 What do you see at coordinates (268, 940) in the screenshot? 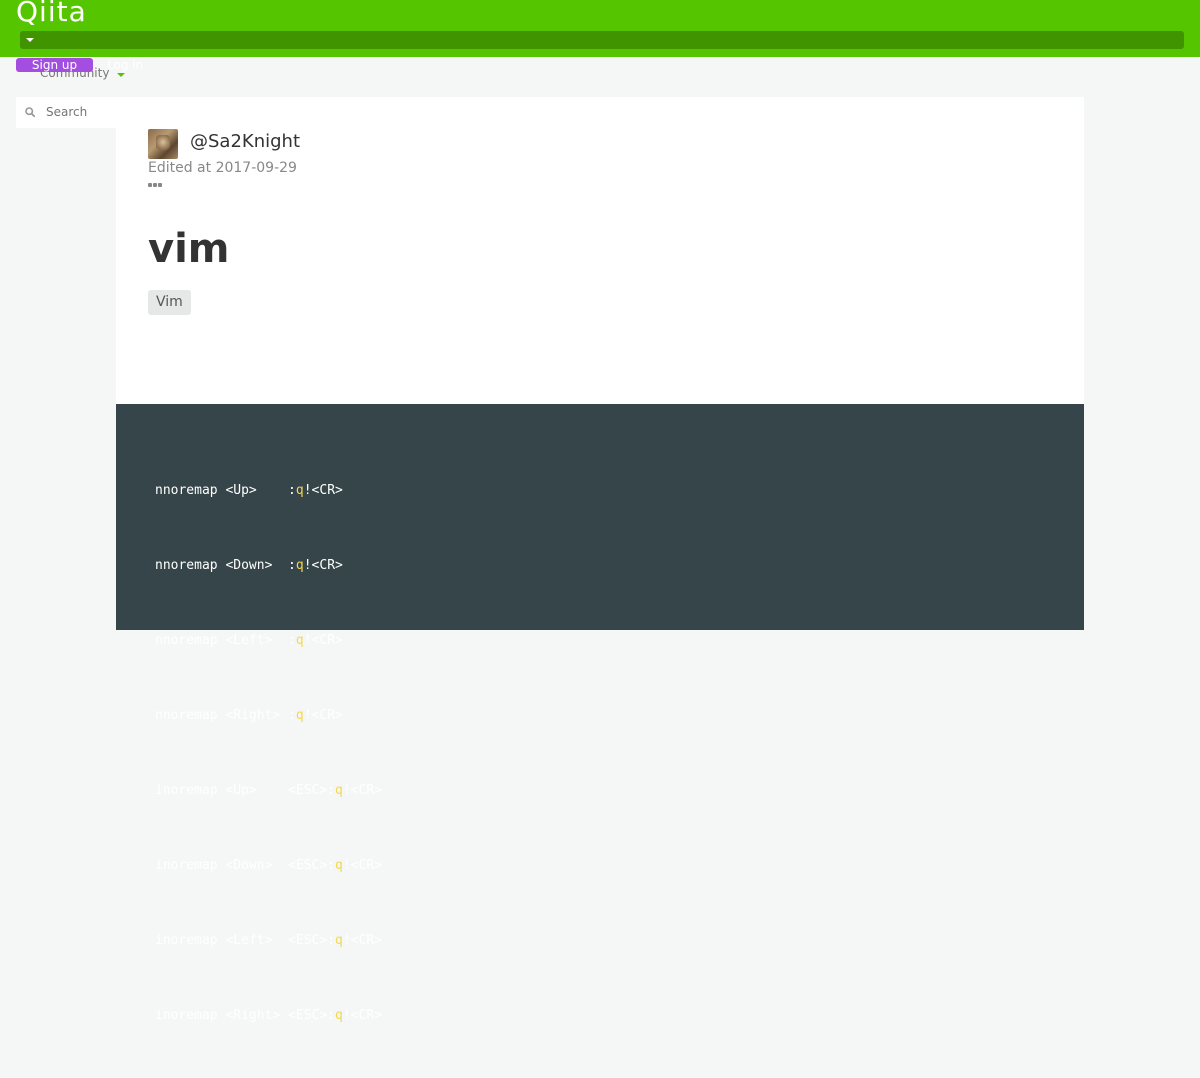
I see `code-line: inoremap <Left> <ESC>:q!<CR>` at bounding box center [268, 940].